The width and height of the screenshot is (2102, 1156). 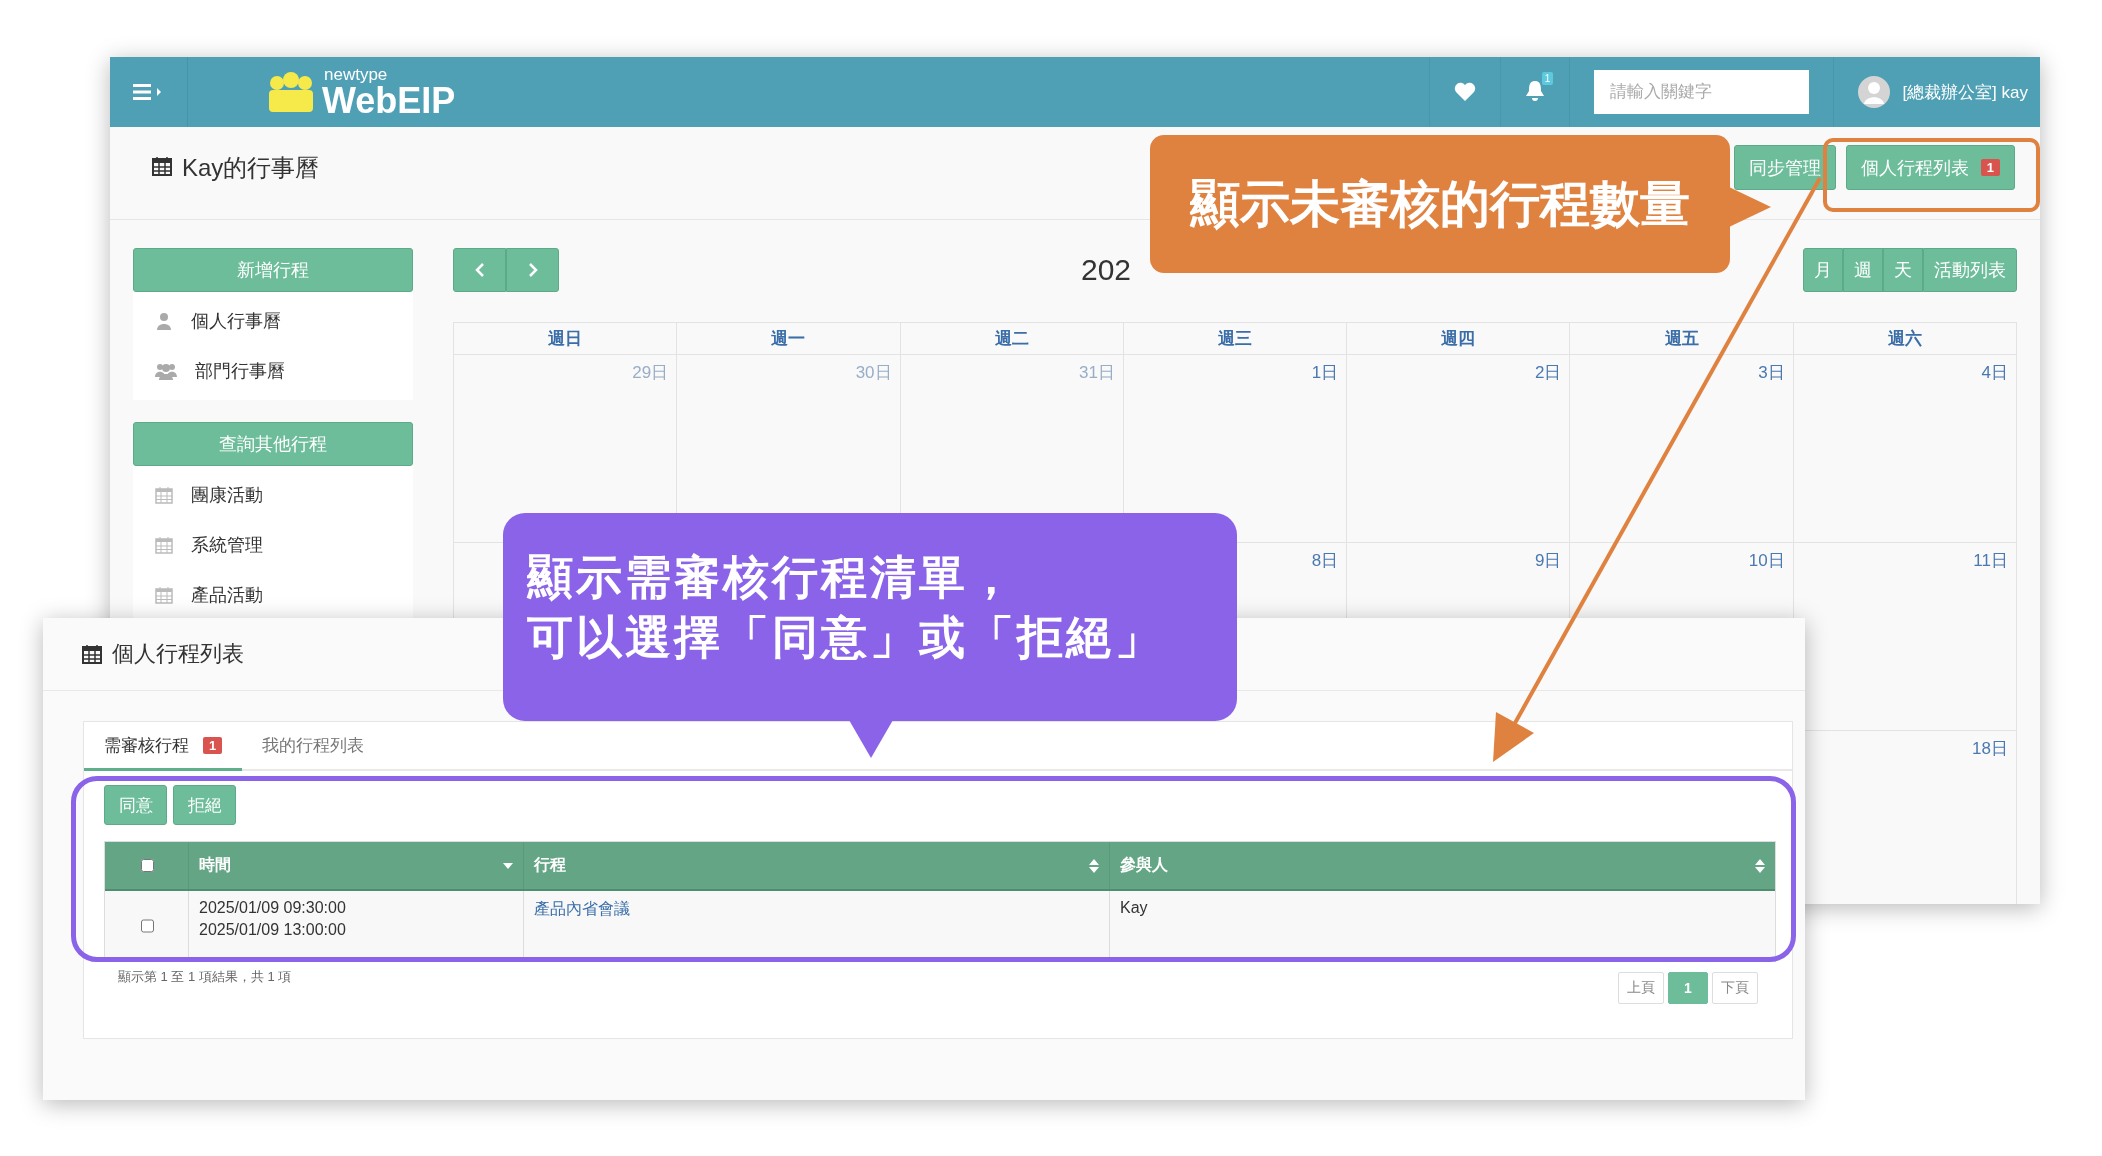 What do you see at coordinates (508, 865) in the screenshot?
I see `sort-descending-icon` at bounding box center [508, 865].